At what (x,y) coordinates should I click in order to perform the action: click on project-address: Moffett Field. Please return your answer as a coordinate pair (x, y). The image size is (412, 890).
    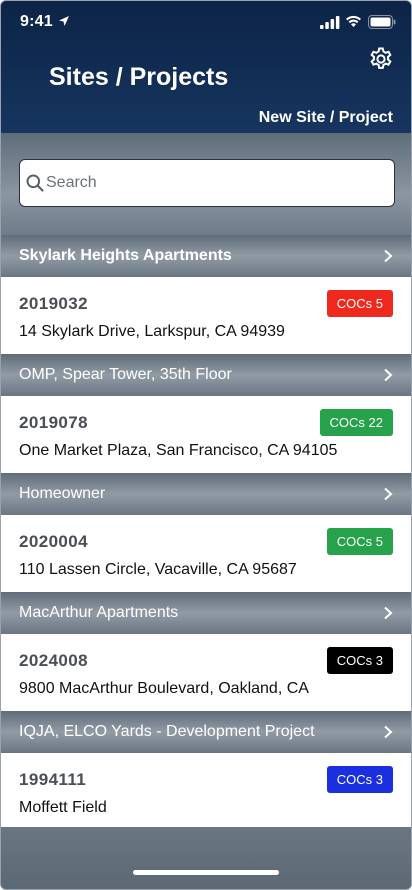
    Looking at the image, I should click on (63, 807).